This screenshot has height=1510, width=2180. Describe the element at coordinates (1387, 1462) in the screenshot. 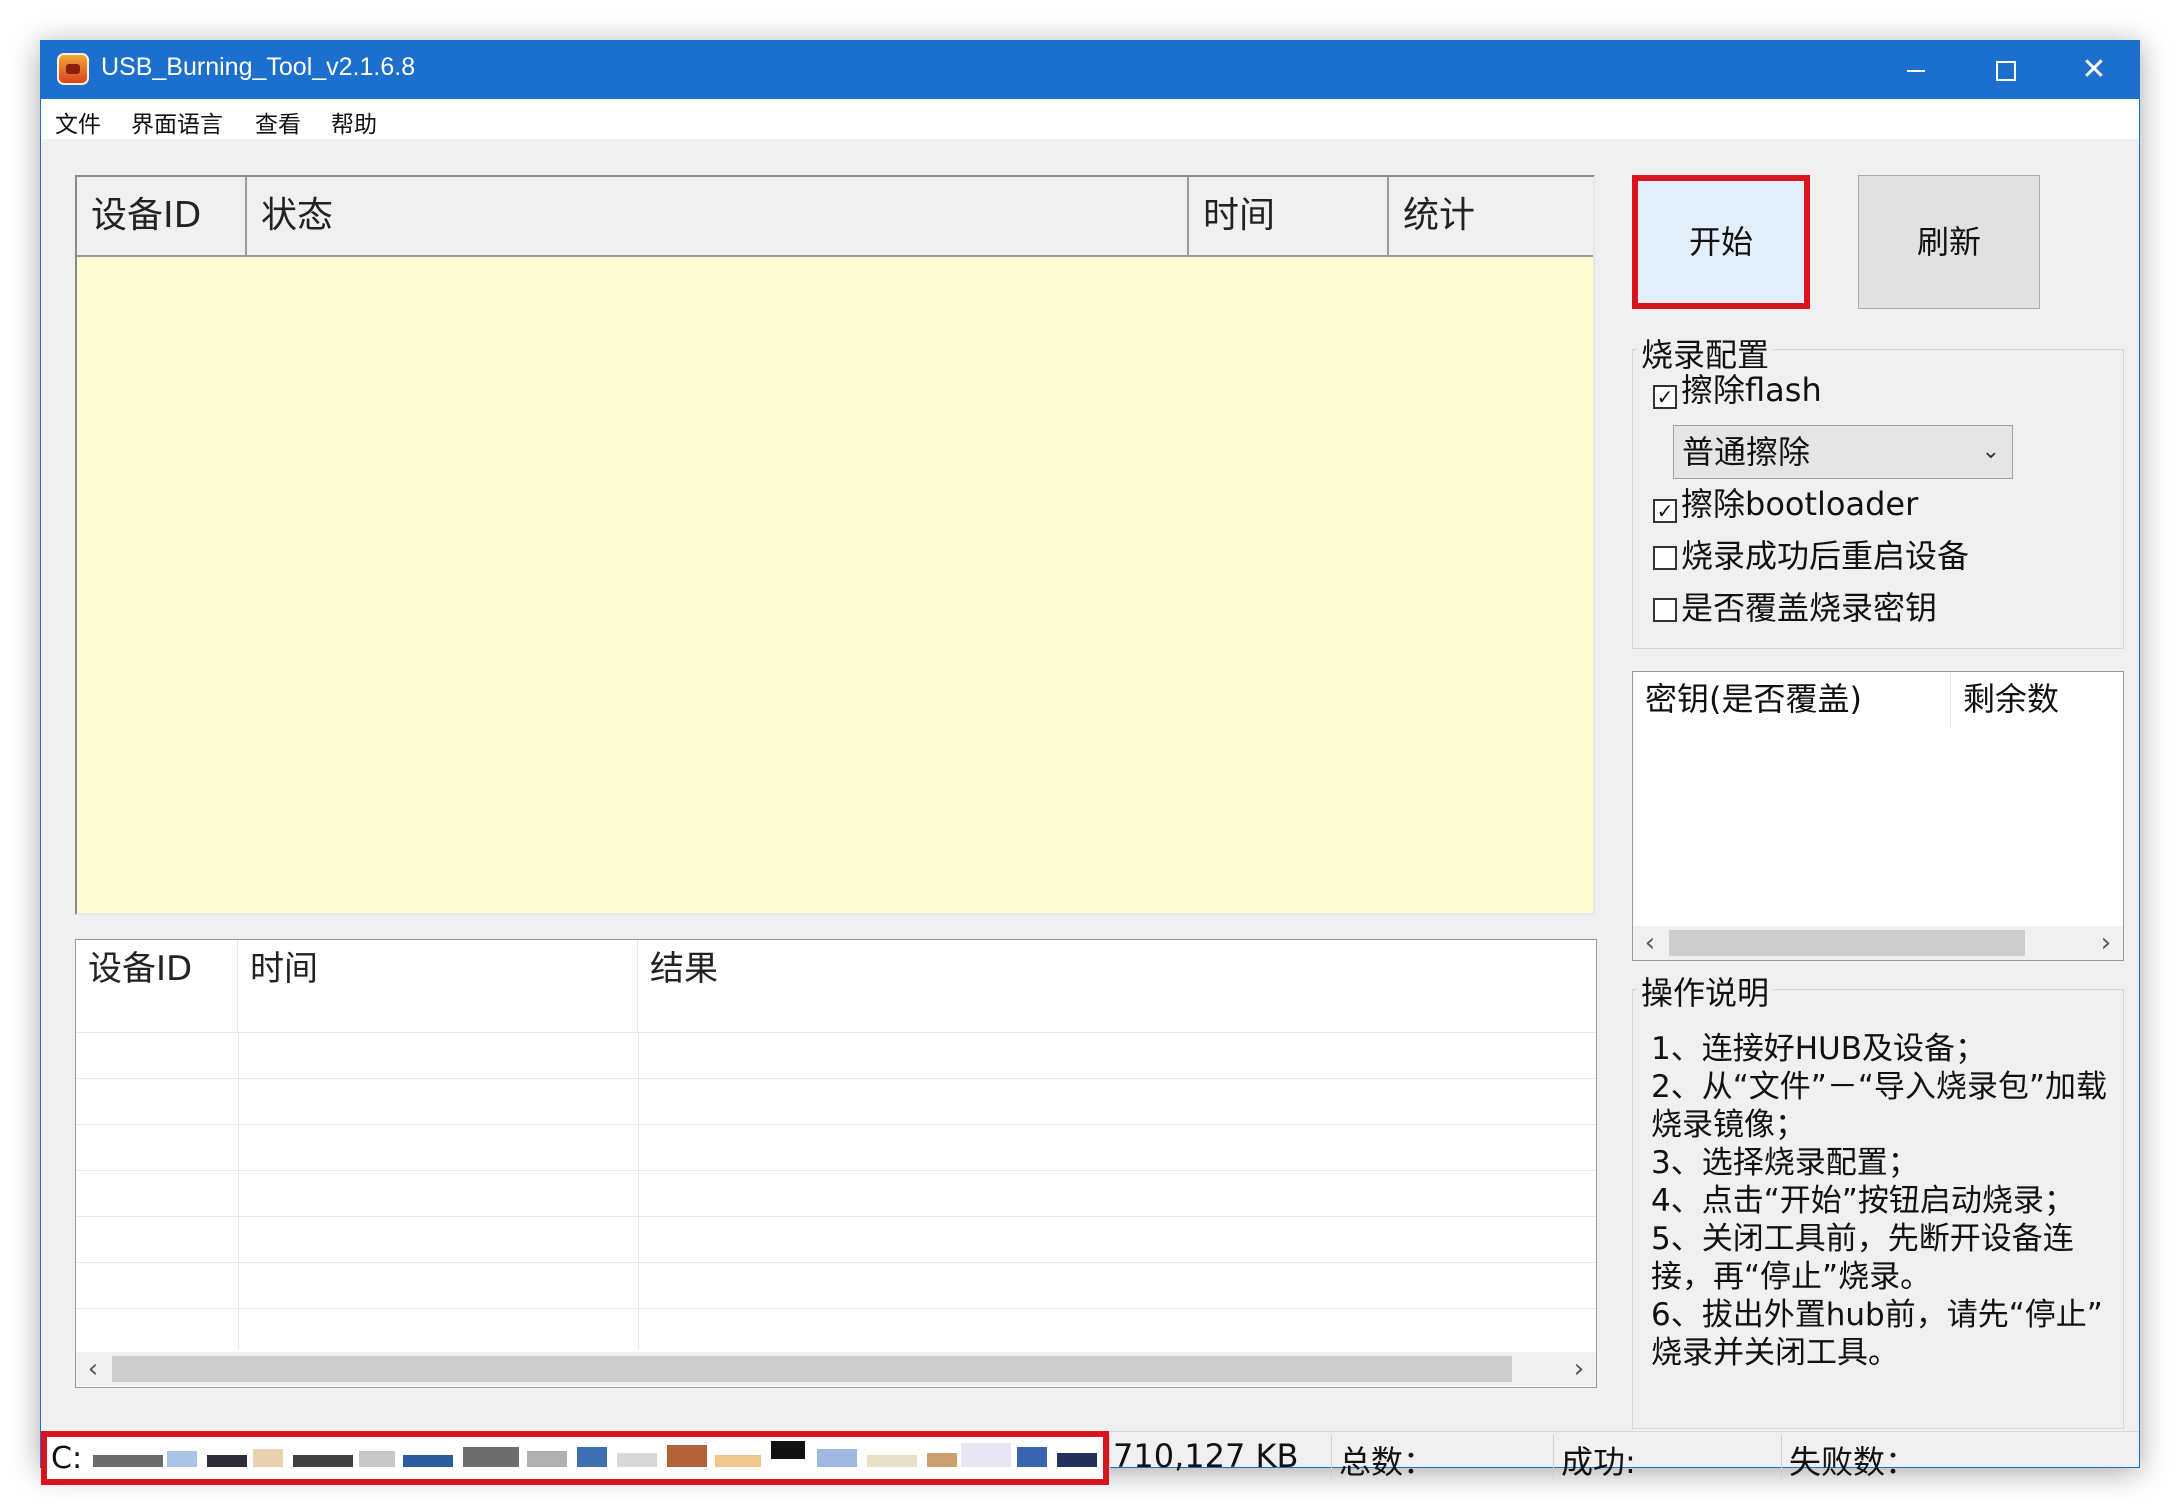

I see `total-count-label: 总数：` at that location.